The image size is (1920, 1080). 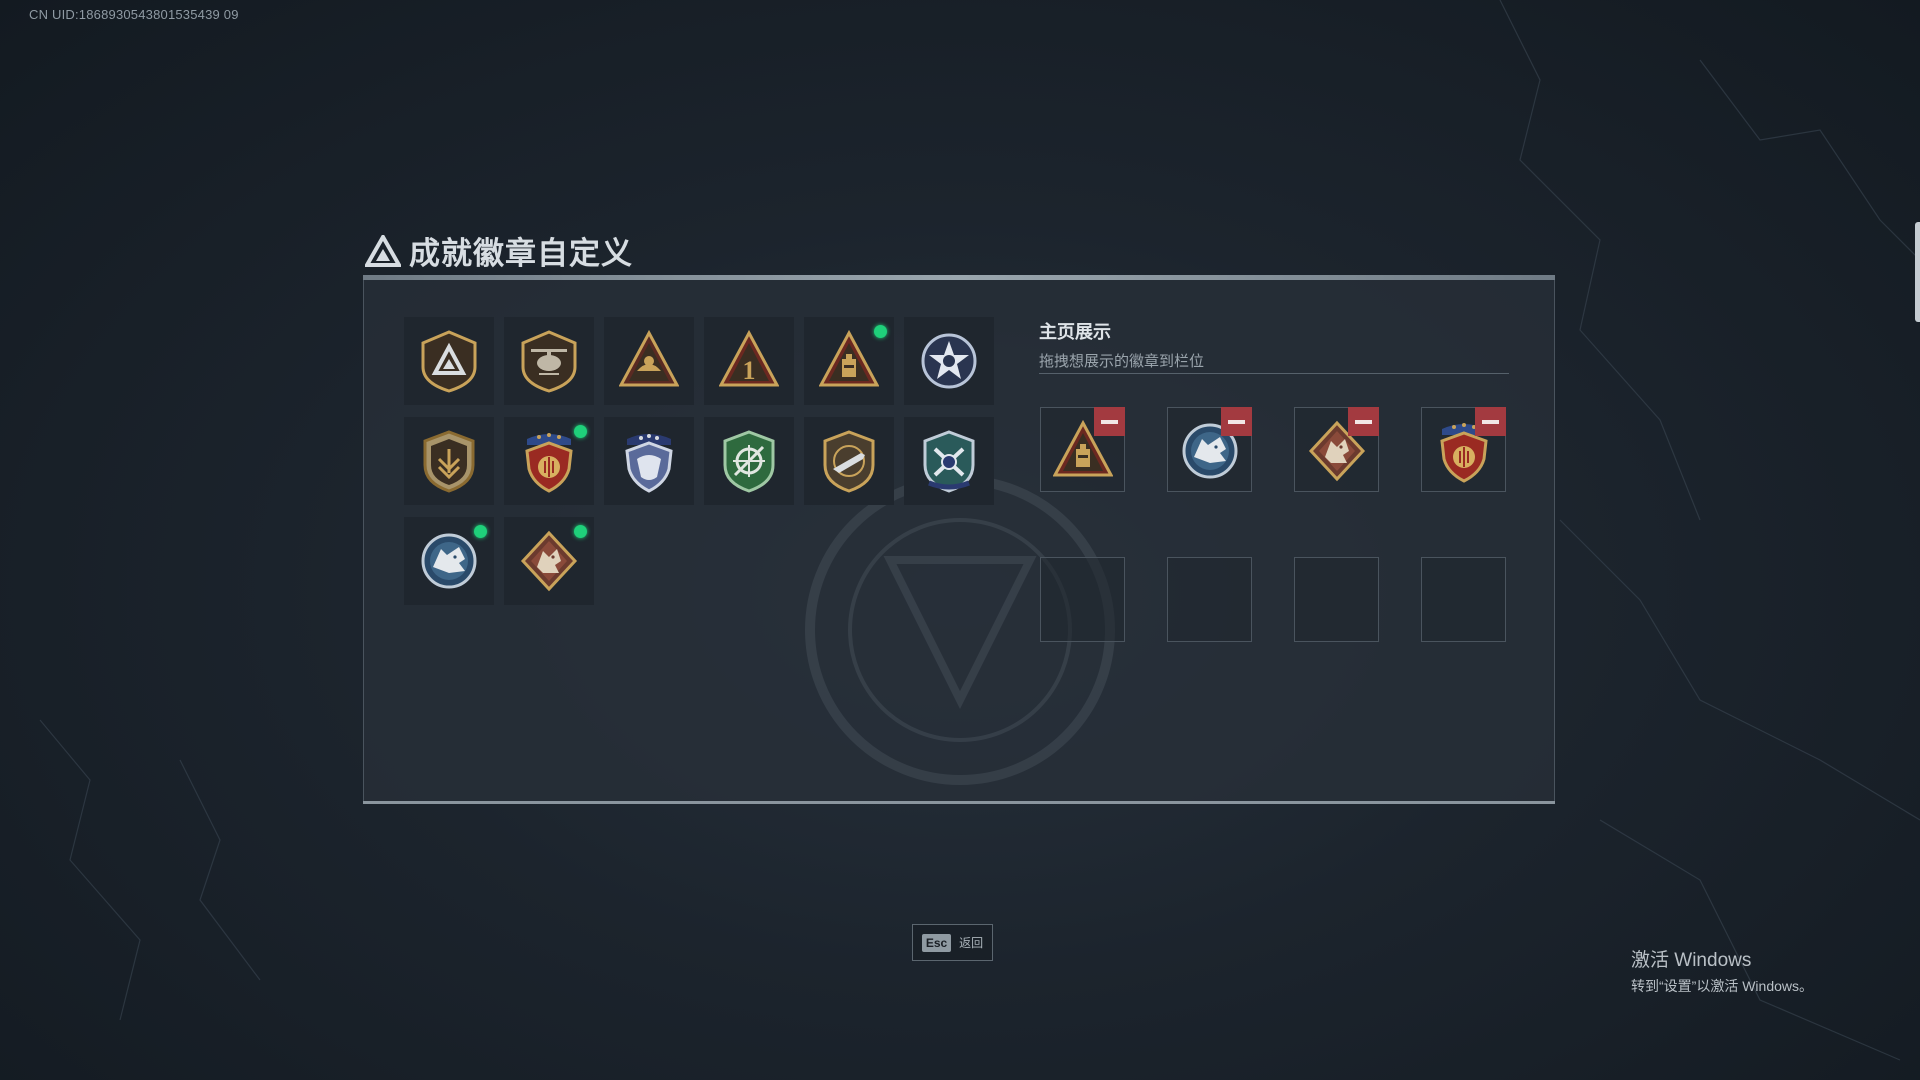 I want to click on user-uid-label: CN UID:1868930543801535439 09, so click(x=134, y=14).